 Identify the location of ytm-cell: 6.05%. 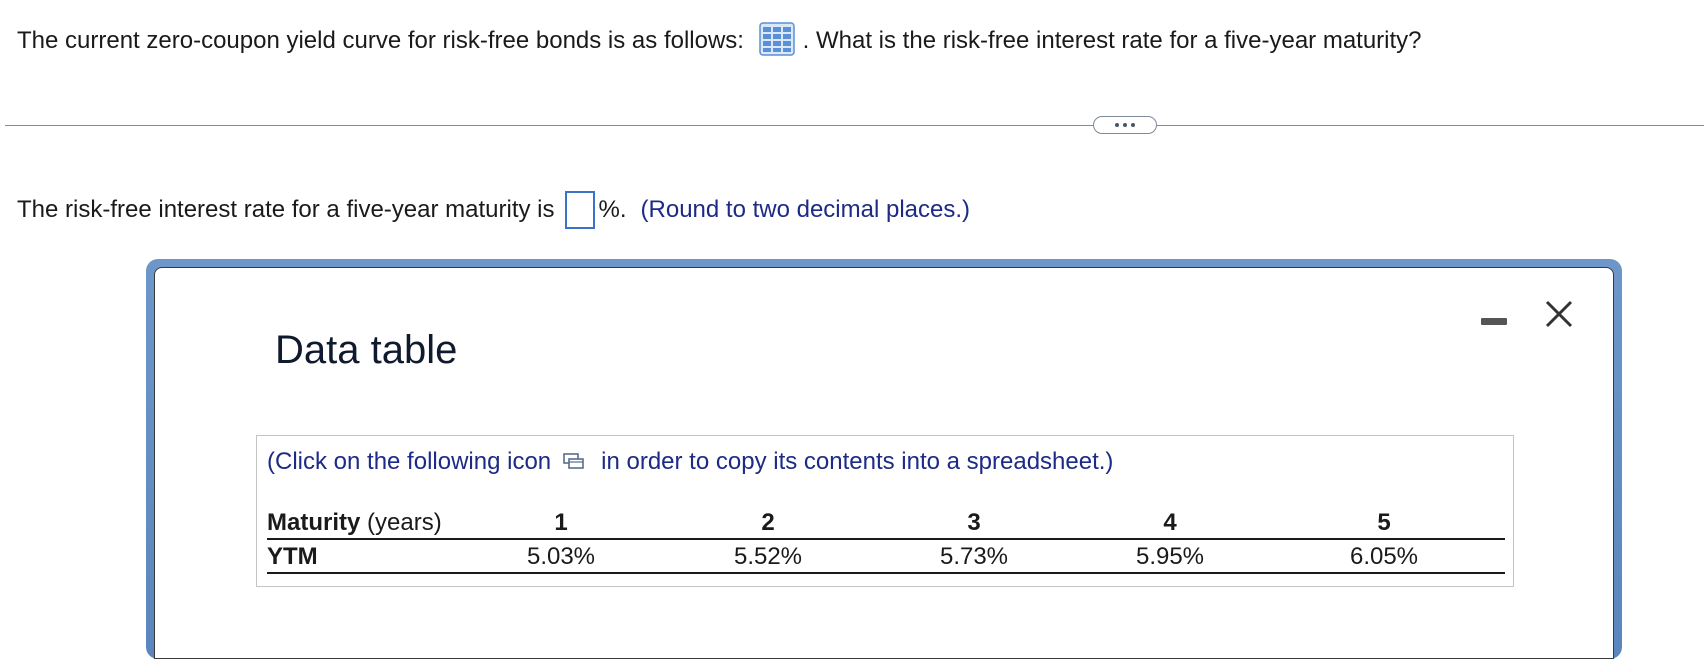
(1384, 556).